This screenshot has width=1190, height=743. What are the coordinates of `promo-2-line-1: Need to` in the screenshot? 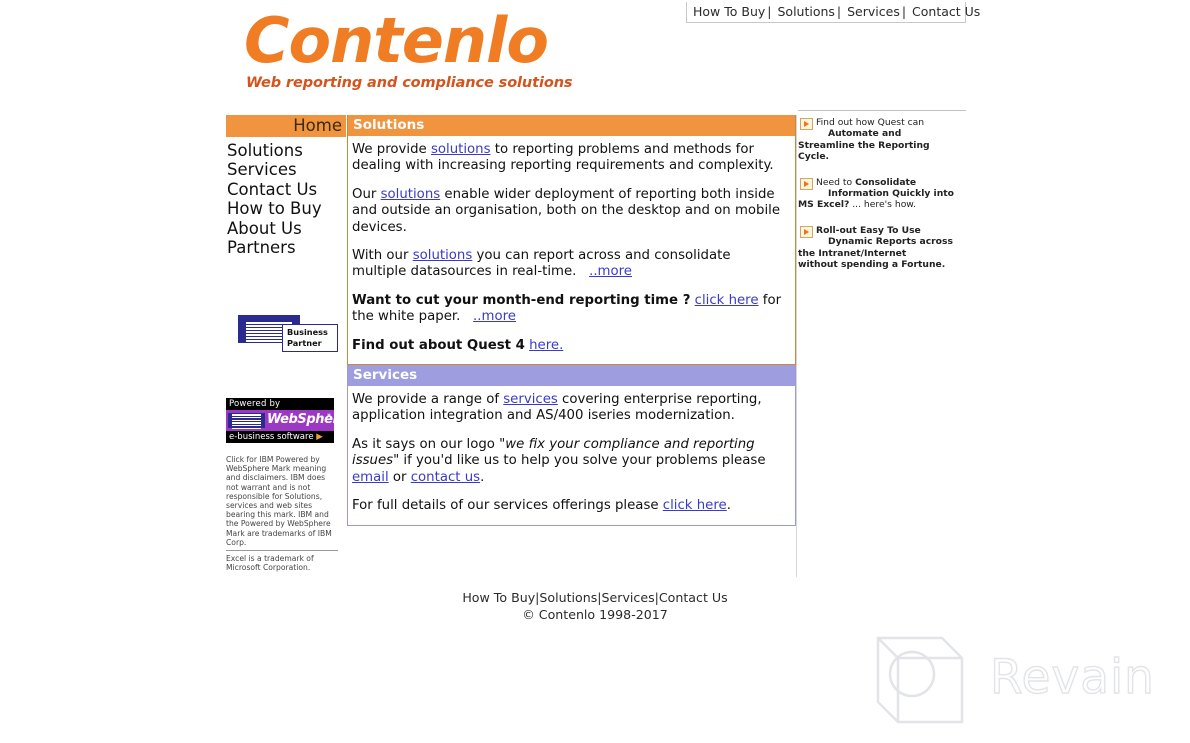 It's located at (836, 182).